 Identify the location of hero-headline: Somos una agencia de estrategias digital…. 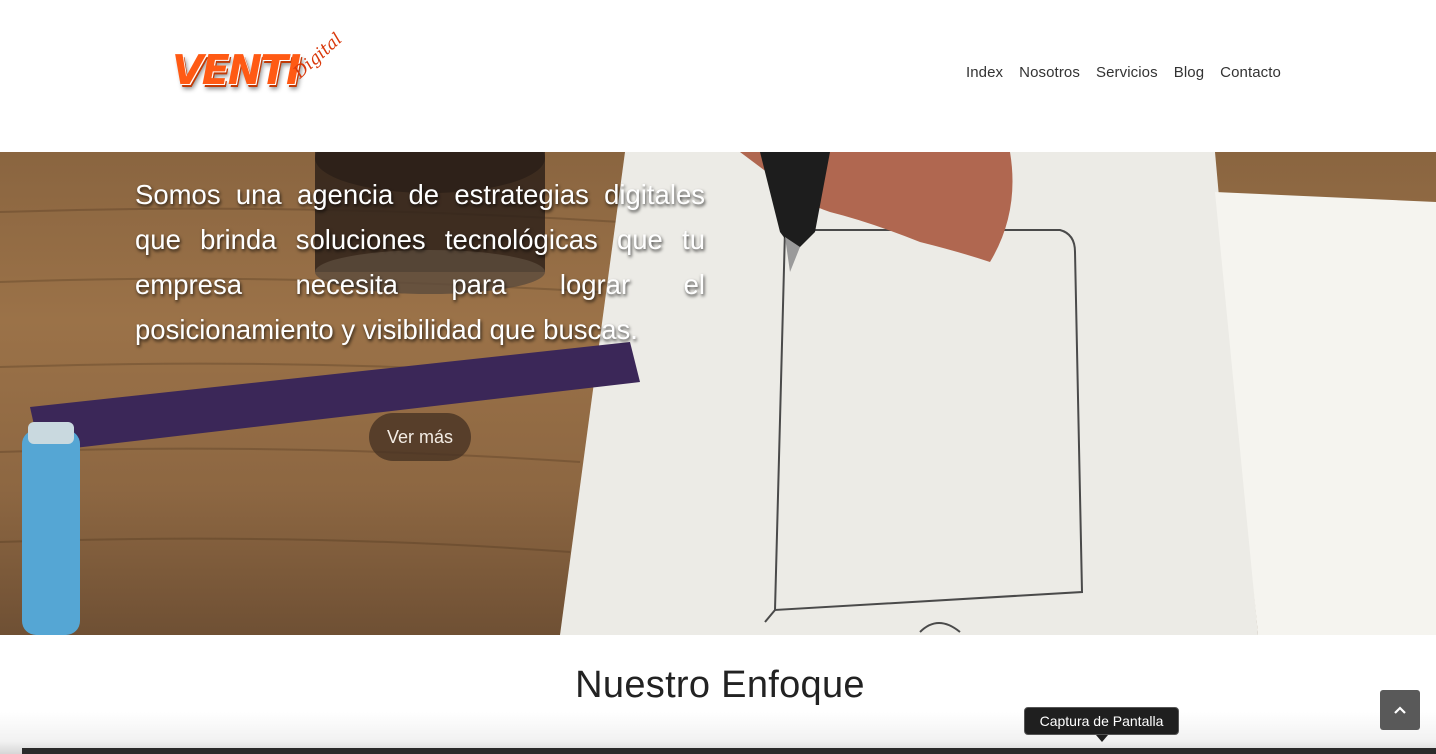
(420, 262).